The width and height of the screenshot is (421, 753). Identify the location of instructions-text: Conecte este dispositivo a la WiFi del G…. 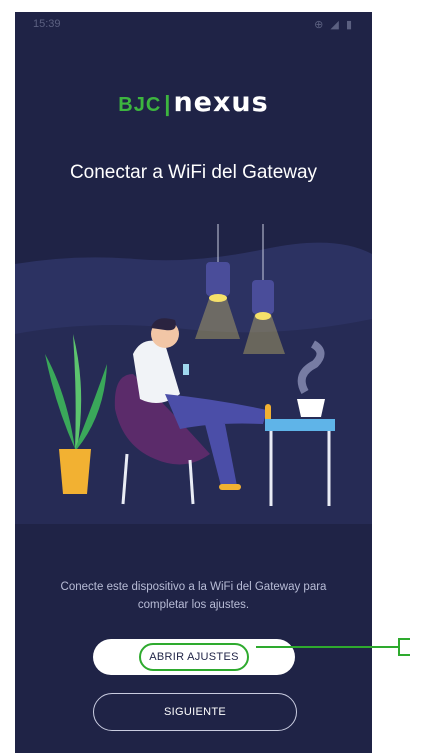
(193, 596).